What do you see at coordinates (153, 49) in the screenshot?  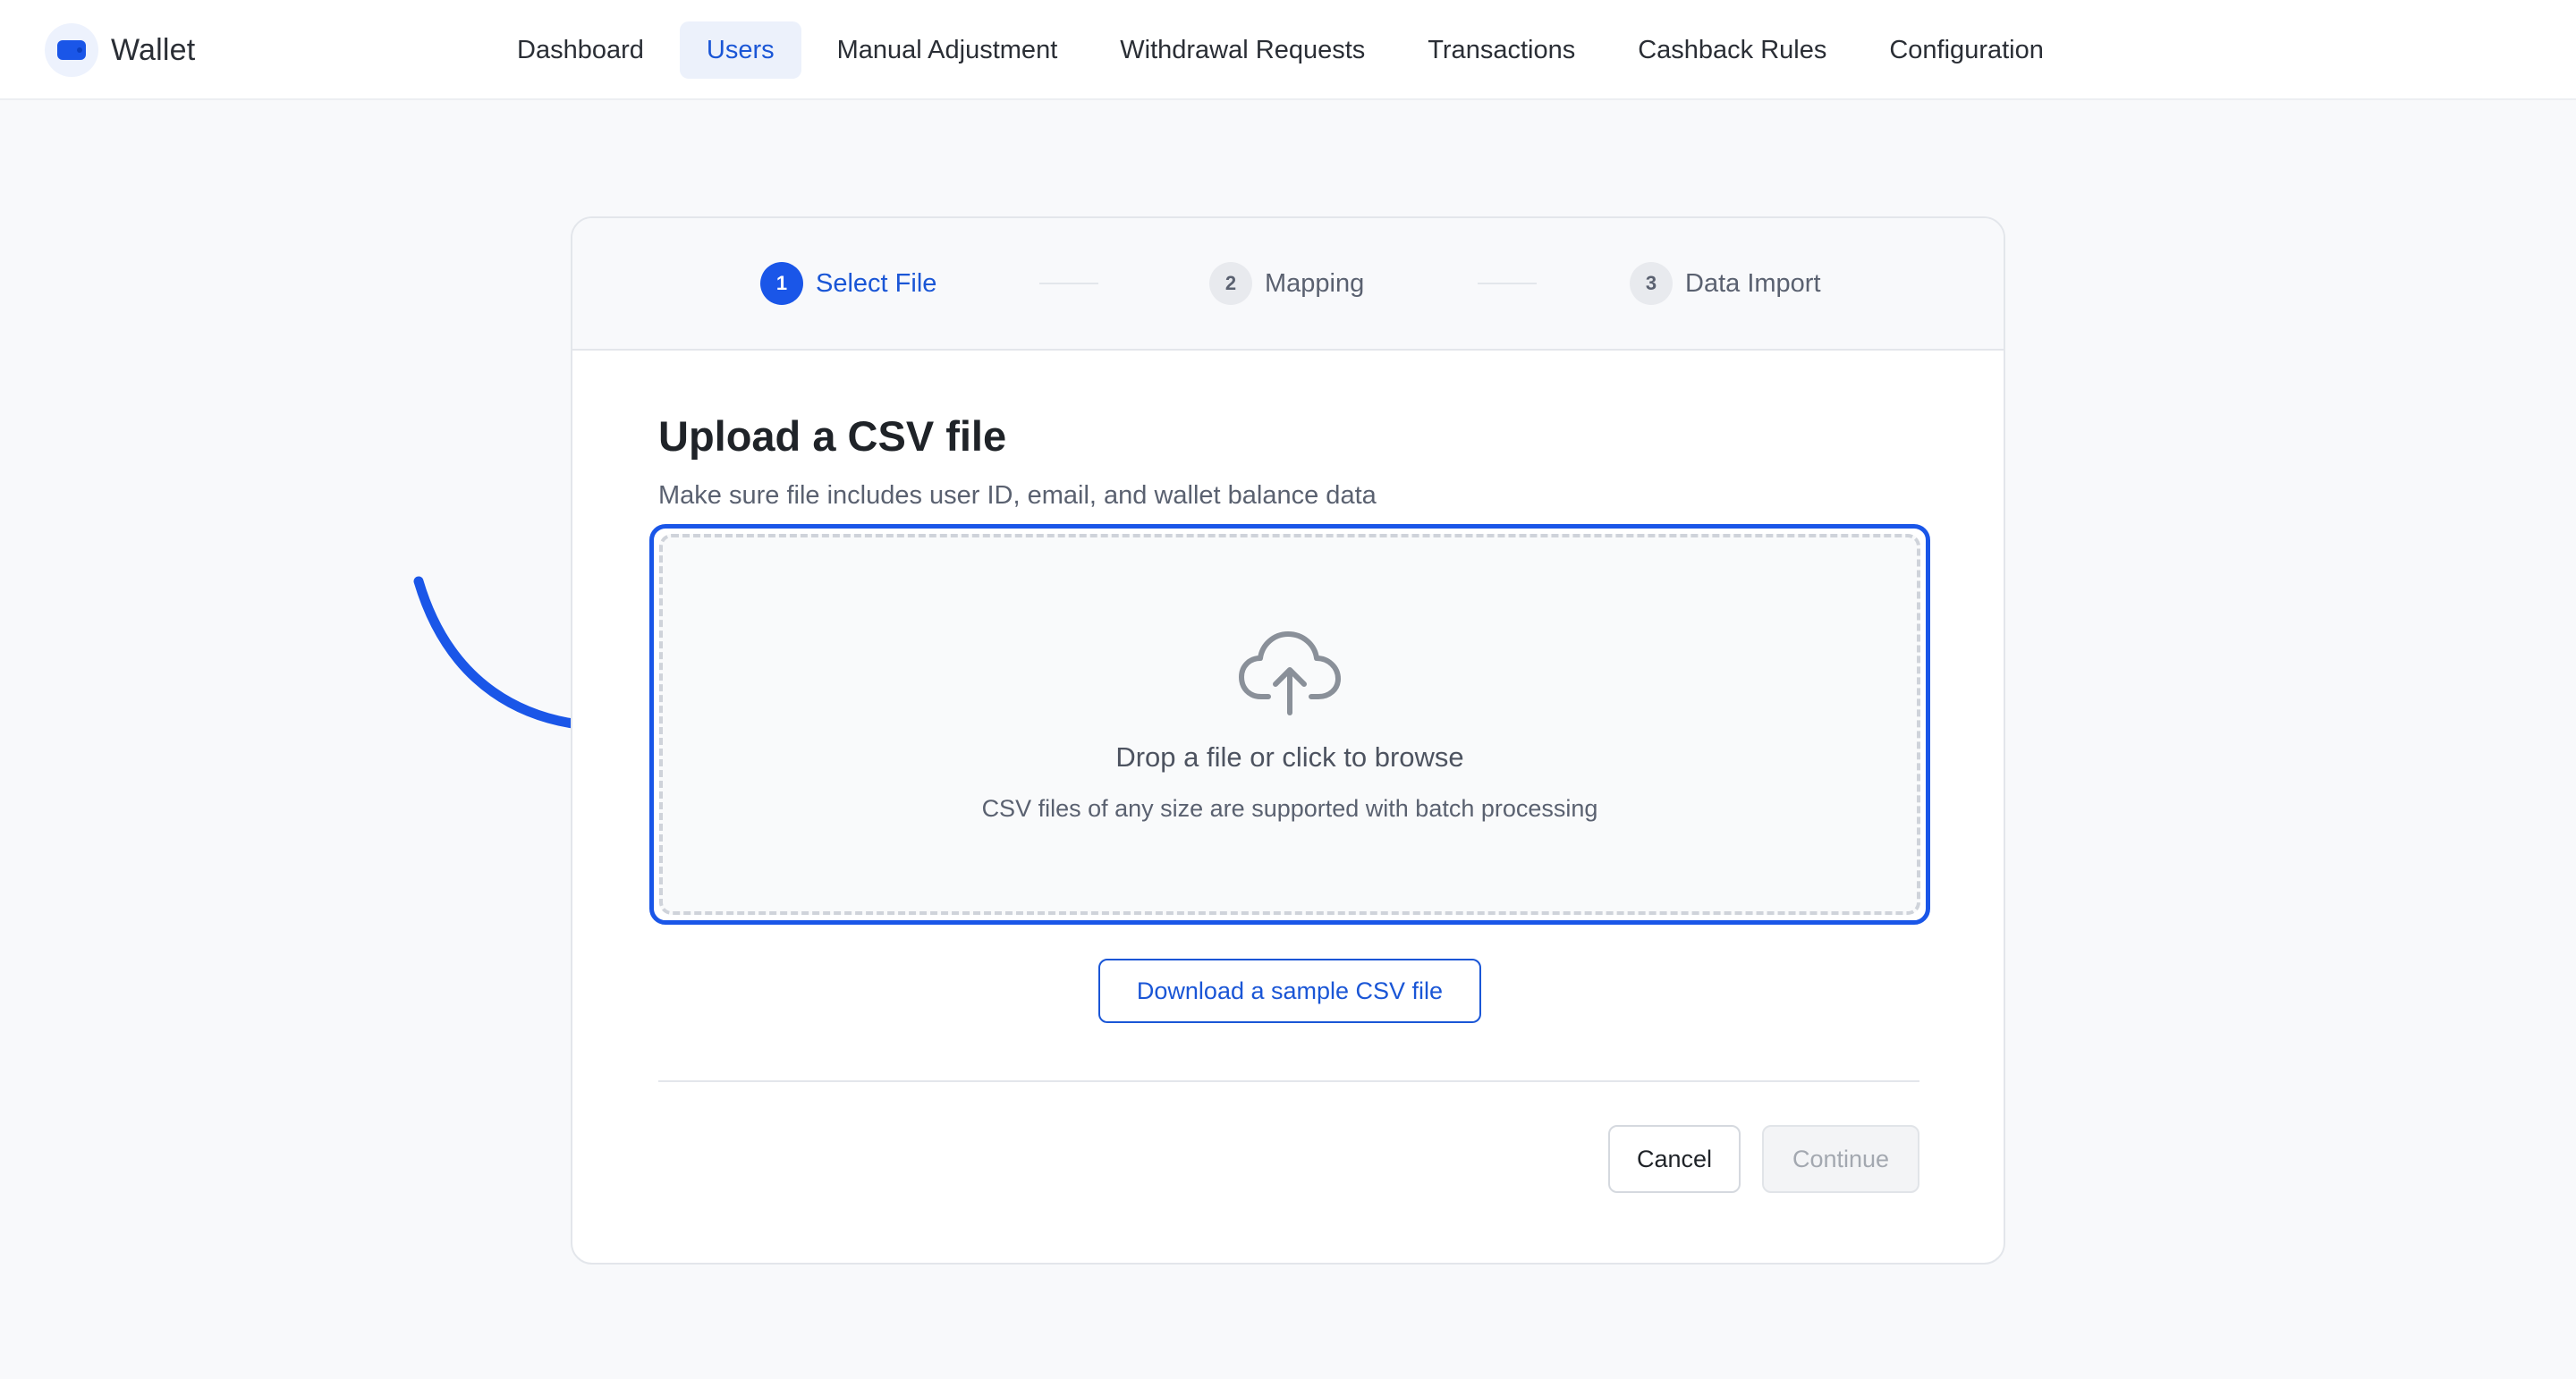 I see `app-name: Wallet` at bounding box center [153, 49].